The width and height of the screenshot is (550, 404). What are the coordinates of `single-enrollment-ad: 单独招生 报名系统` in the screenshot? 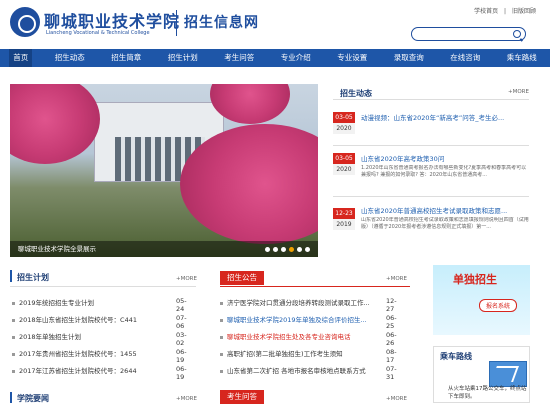 It's located at (481, 300).